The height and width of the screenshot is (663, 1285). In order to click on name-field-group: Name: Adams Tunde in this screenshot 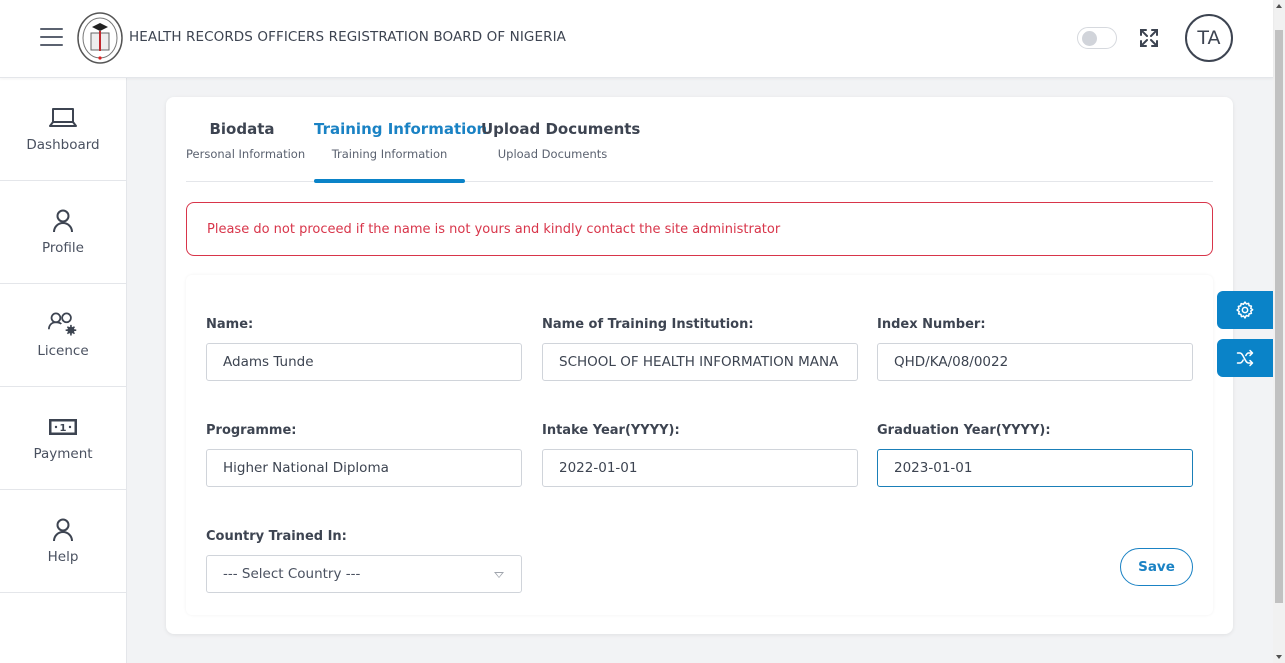, I will do `click(364, 349)`.